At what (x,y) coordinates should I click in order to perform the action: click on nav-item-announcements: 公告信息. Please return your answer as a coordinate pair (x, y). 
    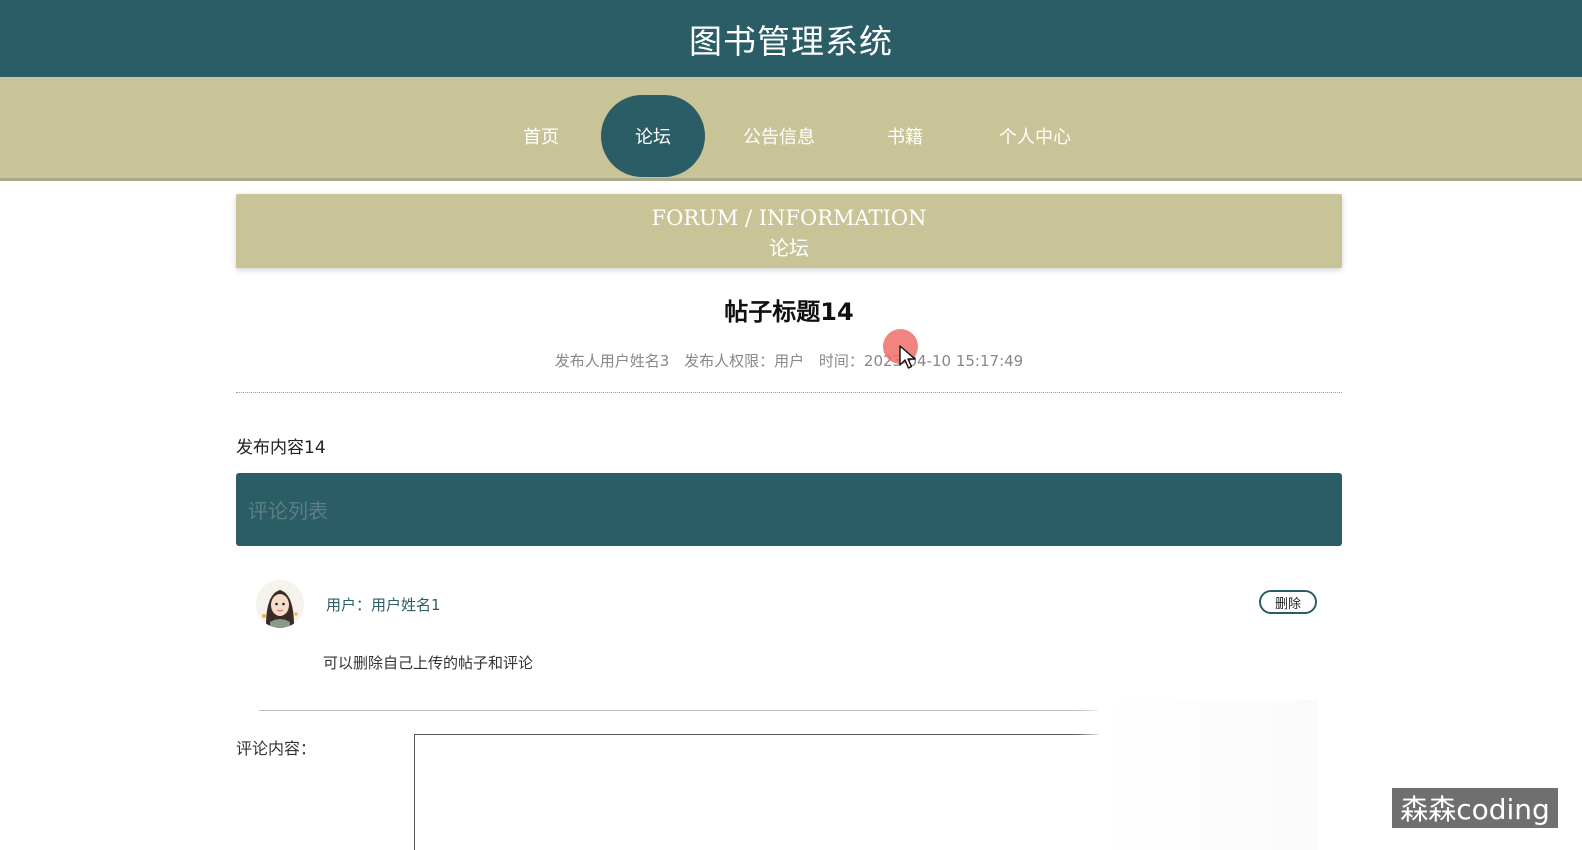
    Looking at the image, I should click on (779, 136).